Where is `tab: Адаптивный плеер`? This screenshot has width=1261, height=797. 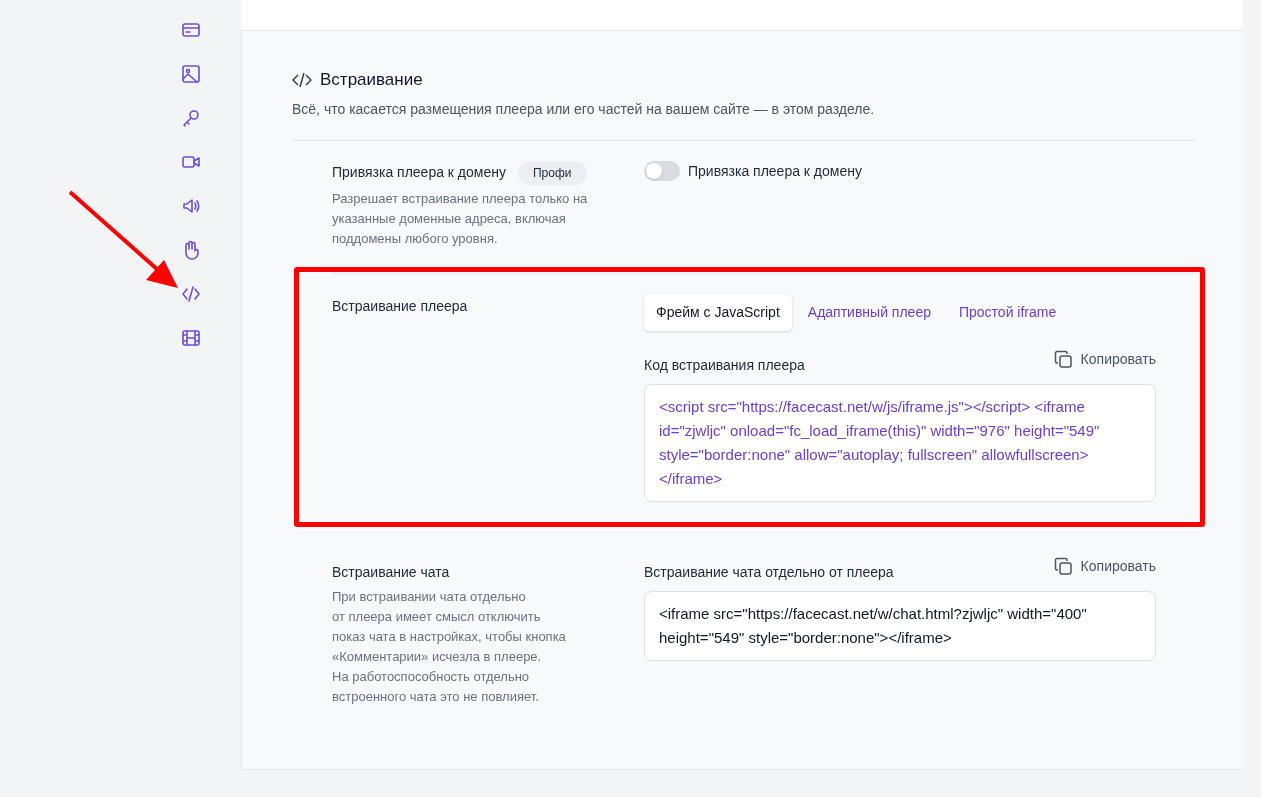 tab: Адаптивный плеер is located at coordinates (869, 312).